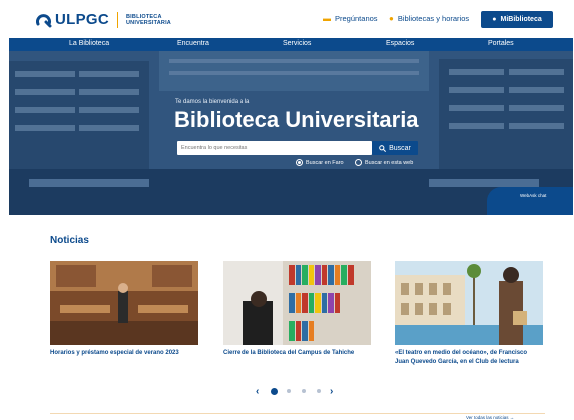 Image resolution: width=574 pixels, height=420 pixels. Describe the element at coordinates (331, 391) in the screenshot. I see `next-arrow-icon: ›` at that location.